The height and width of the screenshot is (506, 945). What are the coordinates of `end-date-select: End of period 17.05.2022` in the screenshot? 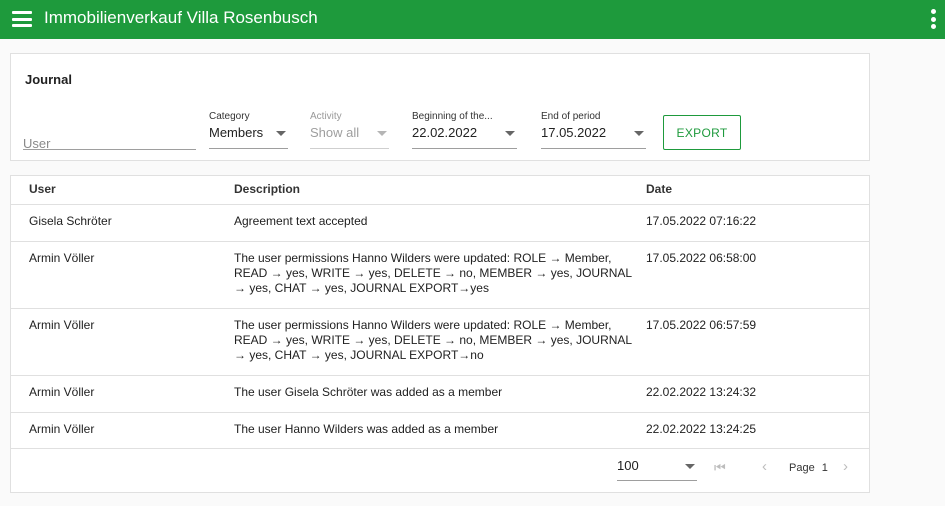 It's located at (593, 130).